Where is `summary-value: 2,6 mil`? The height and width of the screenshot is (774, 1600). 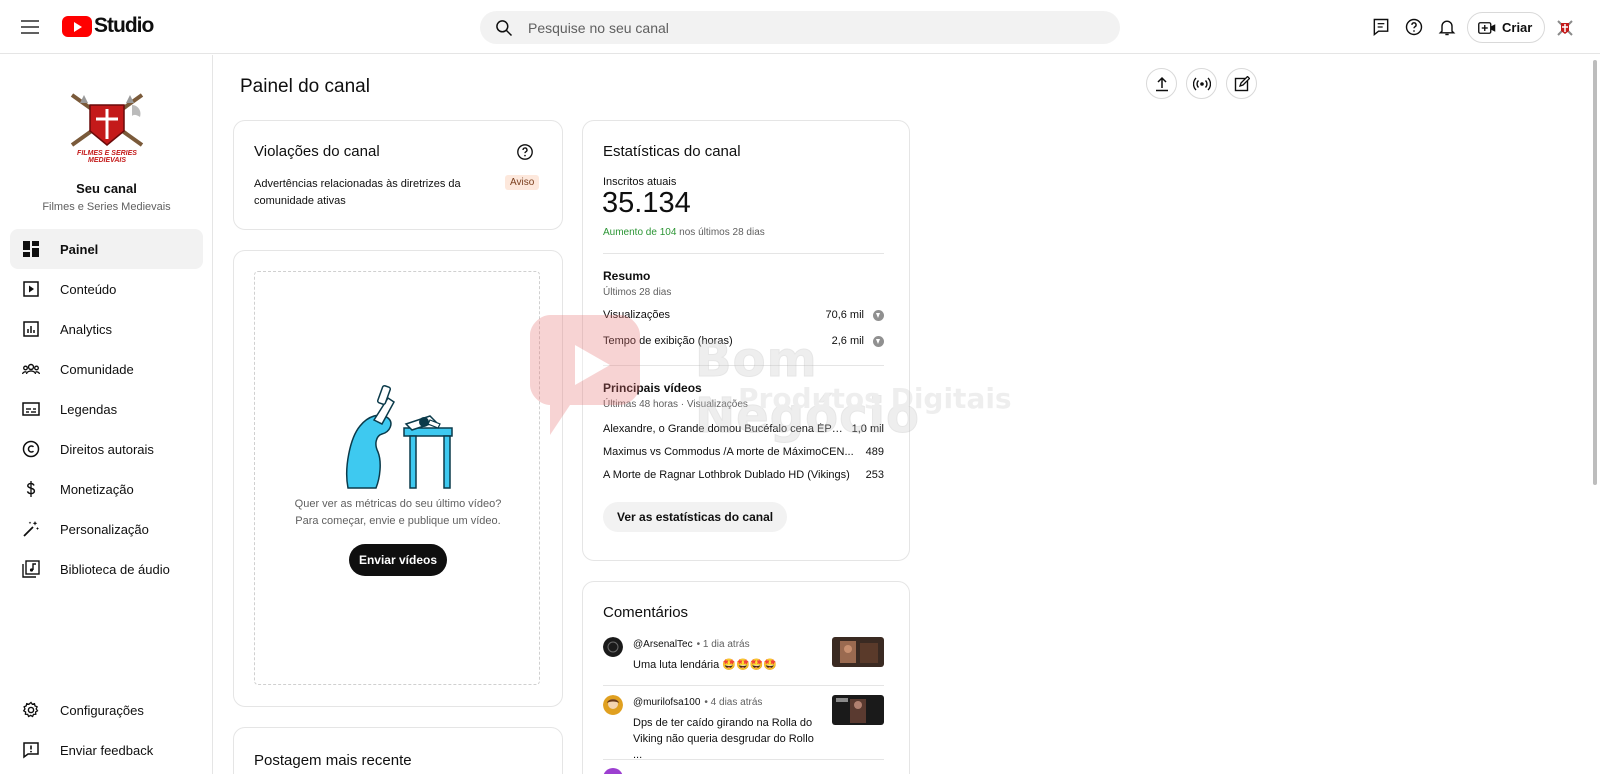
summary-value: 2,6 mil is located at coordinates (847, 341).